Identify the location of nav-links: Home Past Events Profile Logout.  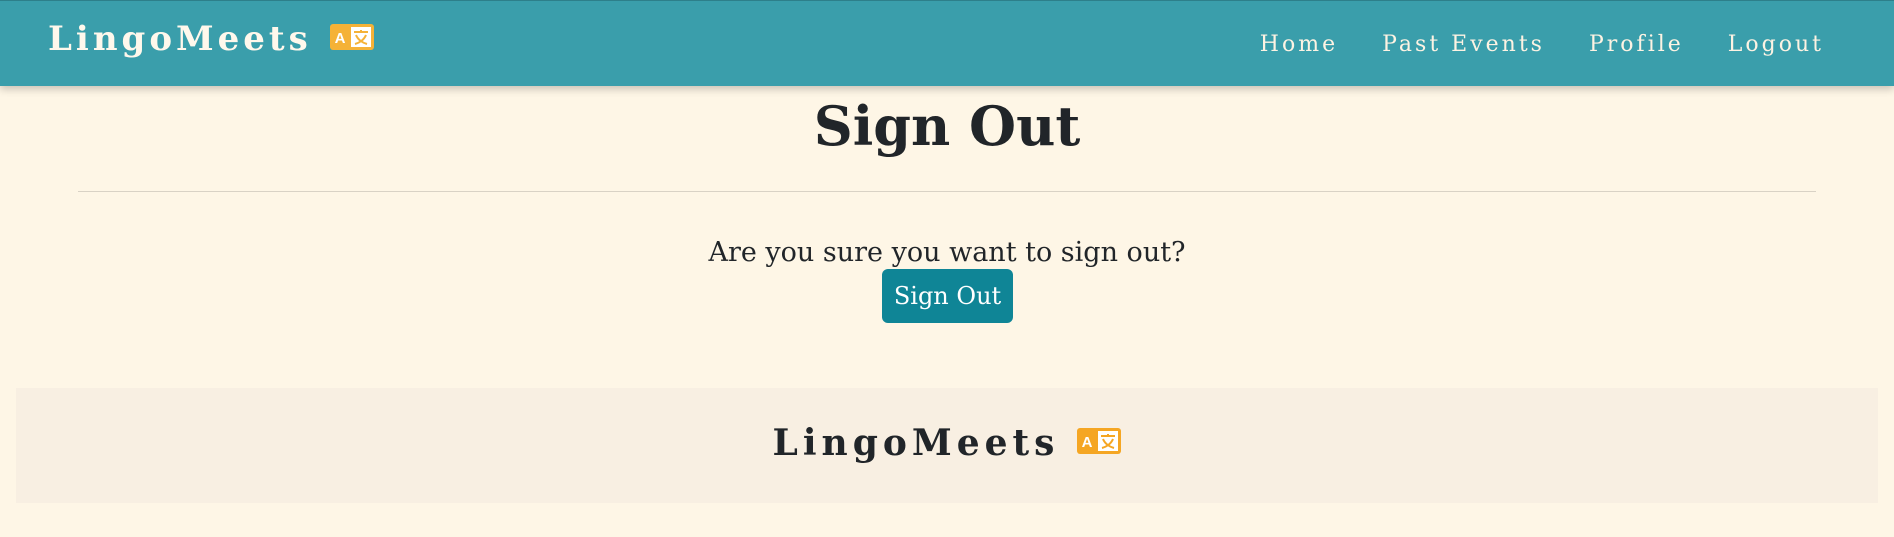
(1520, 44).